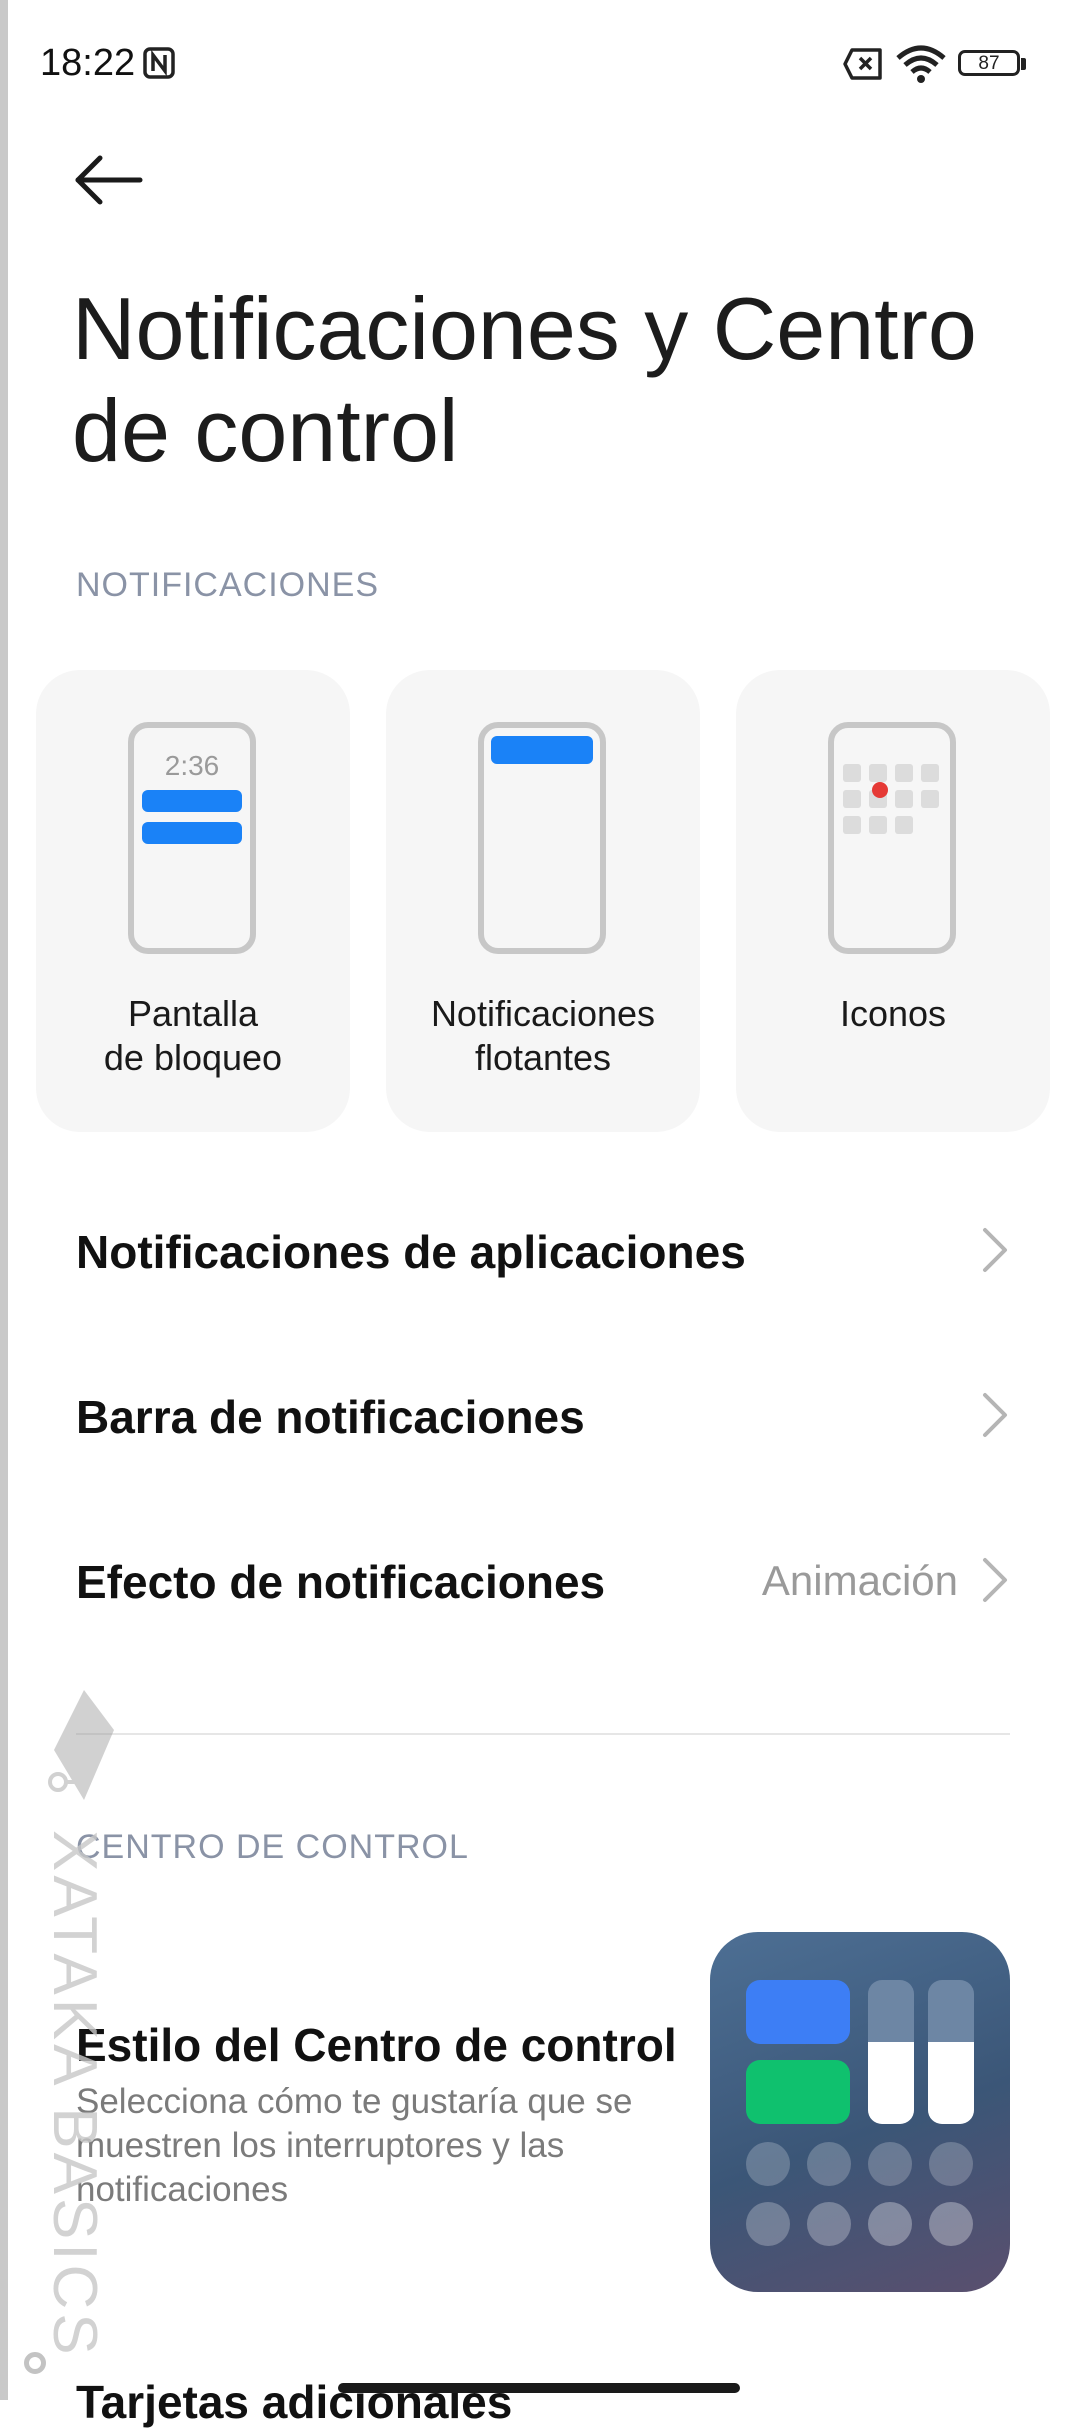  I want to click on section-header-centro-de-control: CENTRO DE CONTROL, so click(272, 1847).